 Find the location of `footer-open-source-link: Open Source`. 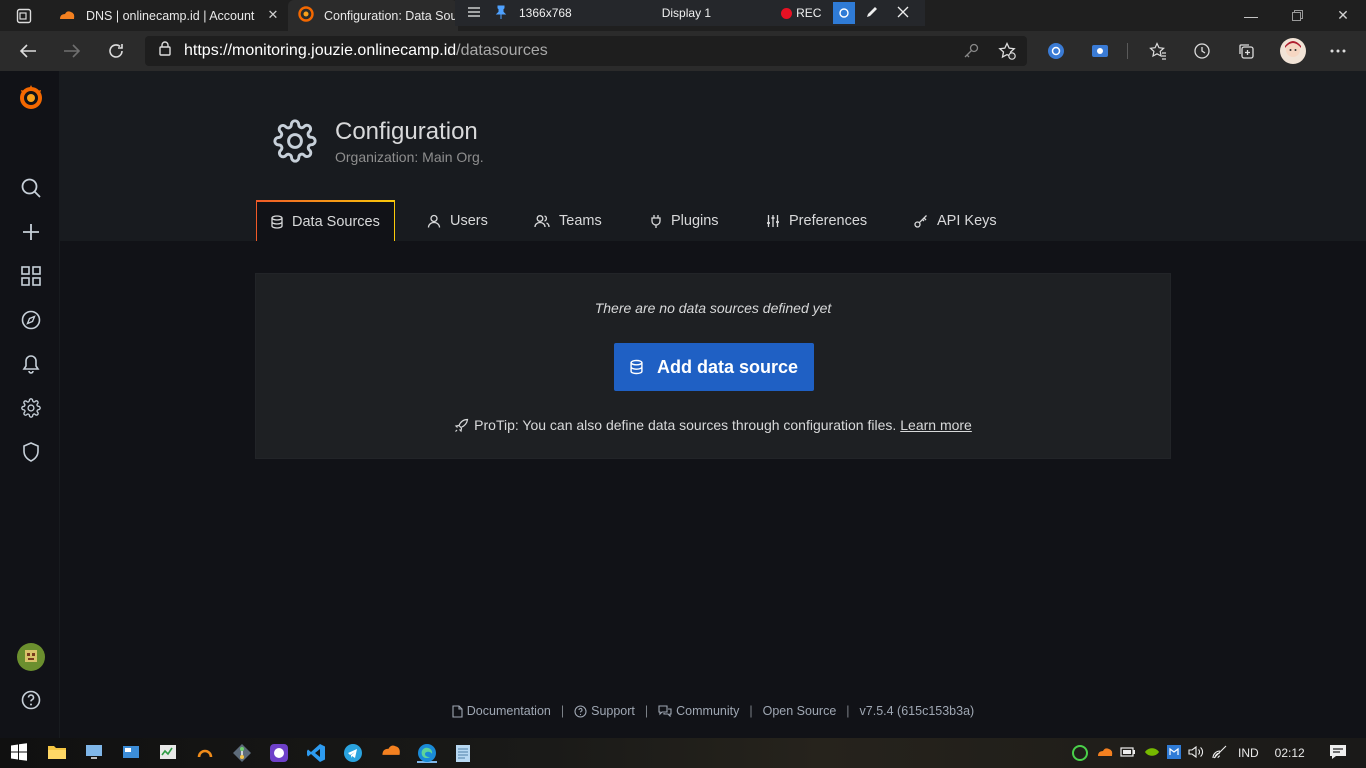

footer-open-source-link: Open Source is located at coordinates (800, 711).